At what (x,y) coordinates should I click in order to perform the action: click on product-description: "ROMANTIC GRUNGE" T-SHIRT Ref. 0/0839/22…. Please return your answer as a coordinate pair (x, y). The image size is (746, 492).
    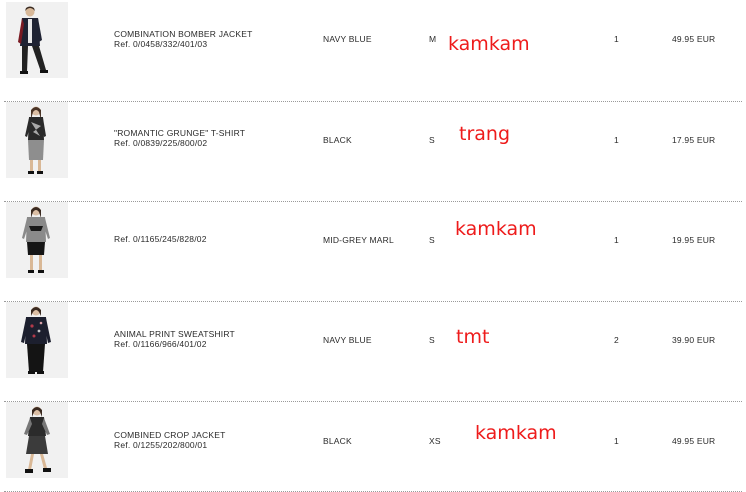
    Looking at the image, I should click on (209, 138).